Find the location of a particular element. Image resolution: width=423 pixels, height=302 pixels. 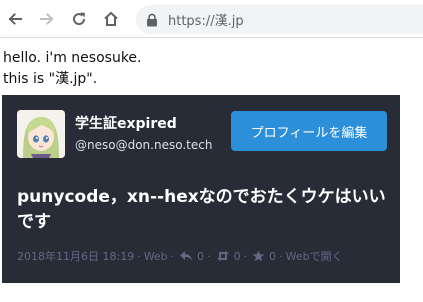

edit-profile-button: プロフィールを編集 is located at coordinates (309, 131).